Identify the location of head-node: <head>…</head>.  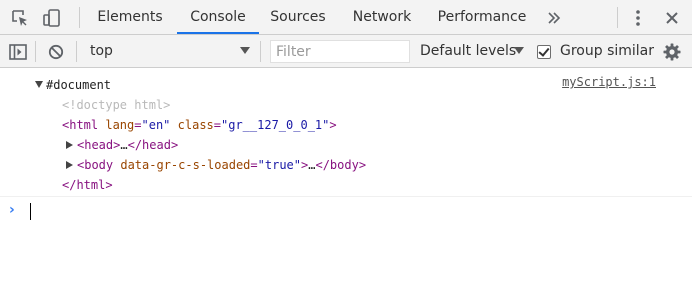
(127, 145).